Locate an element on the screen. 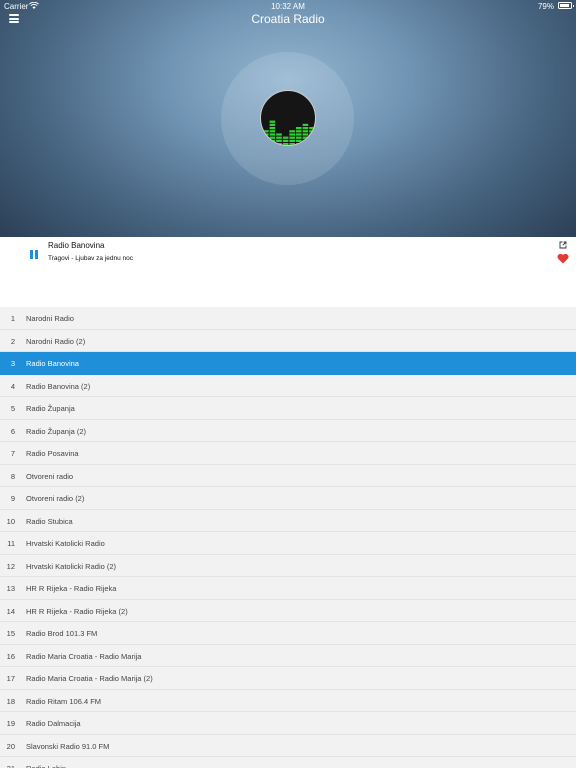 This screenshot has width=576, height=768. station-number: 6 is located at coordinates (12, 431).